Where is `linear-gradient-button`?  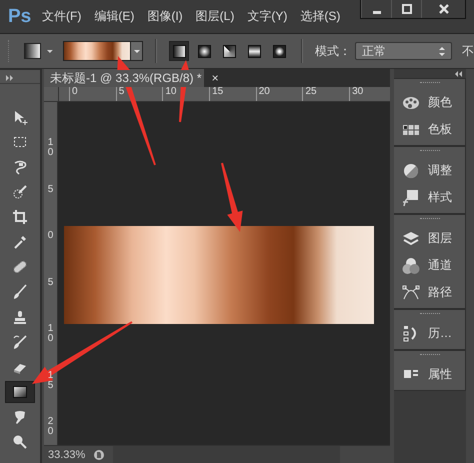 linear-gradient-button is located at coordinates (179, 51).